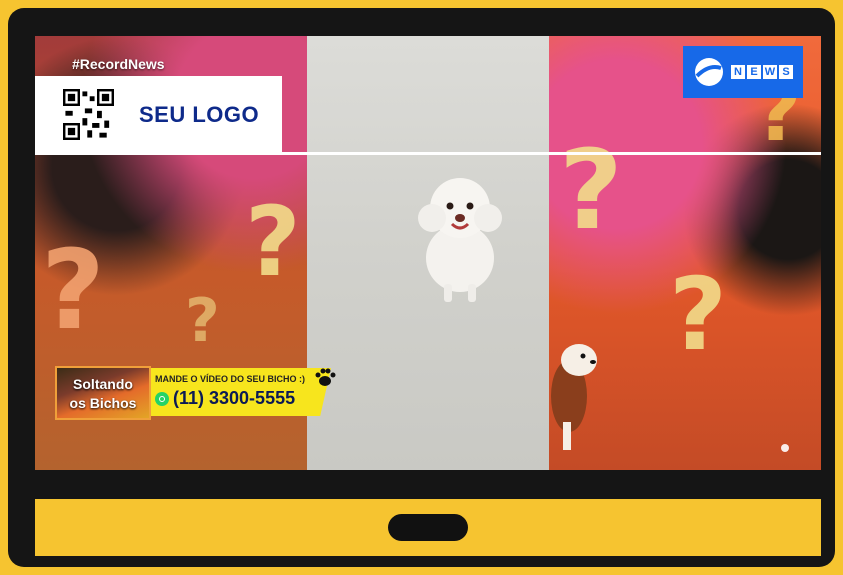 This screenshot has height=575, width=843. What do you see at coordinates (738, 72) in the screenshot?
I see `news-letter: N` at bounding box center [738, 72].